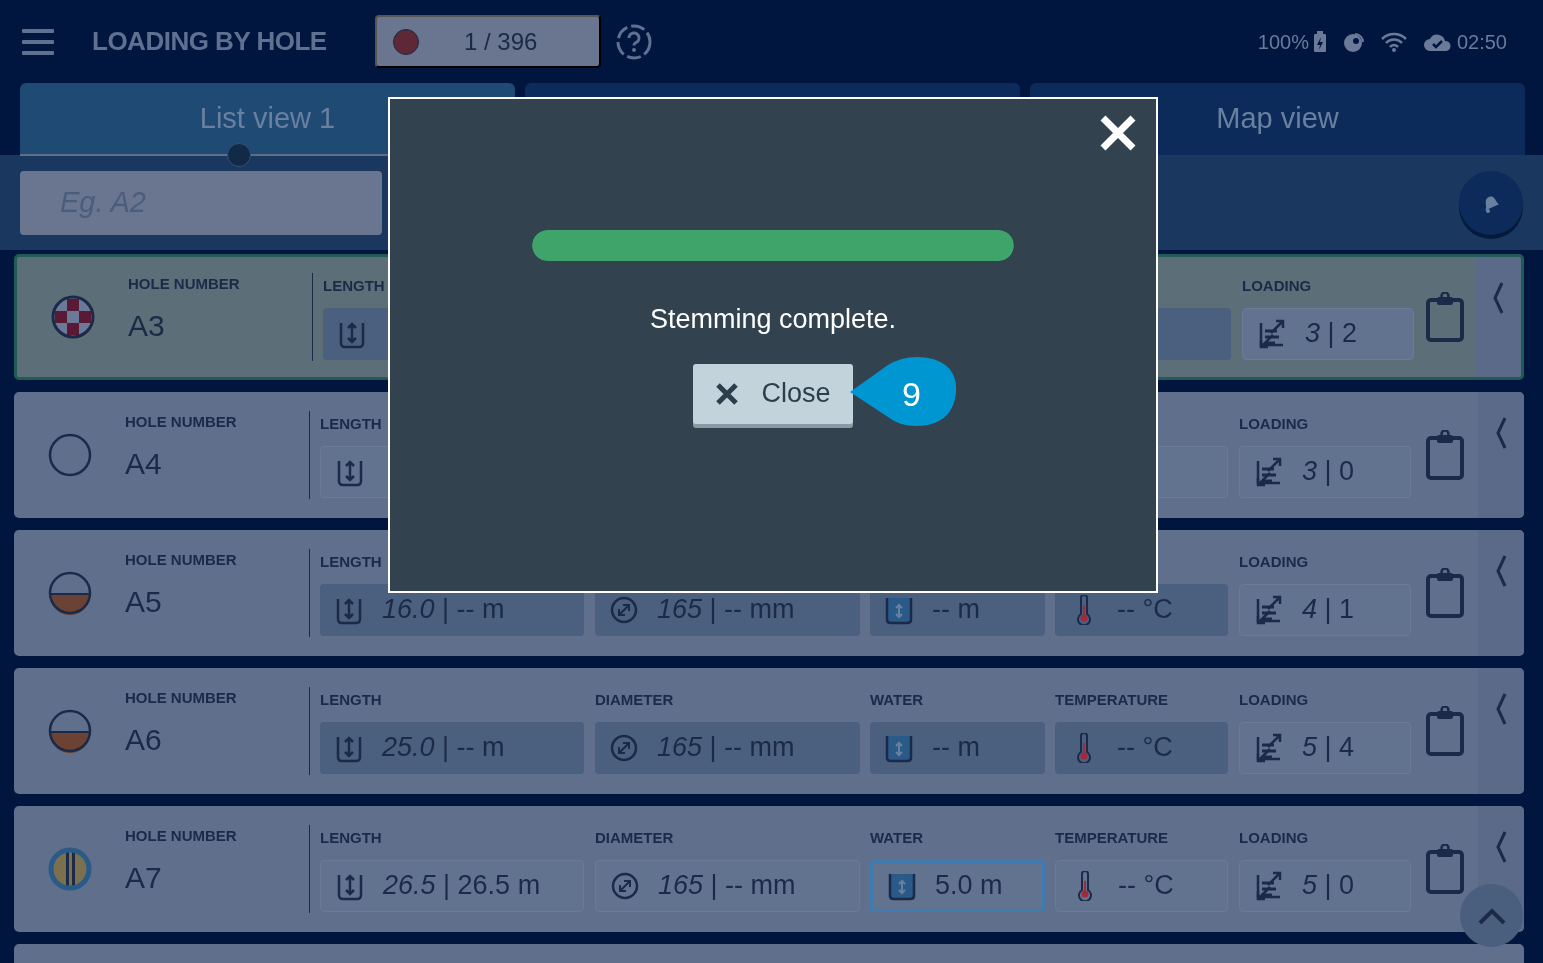  I want to click on loading-field: 3 | 0, so click(1325, 471).